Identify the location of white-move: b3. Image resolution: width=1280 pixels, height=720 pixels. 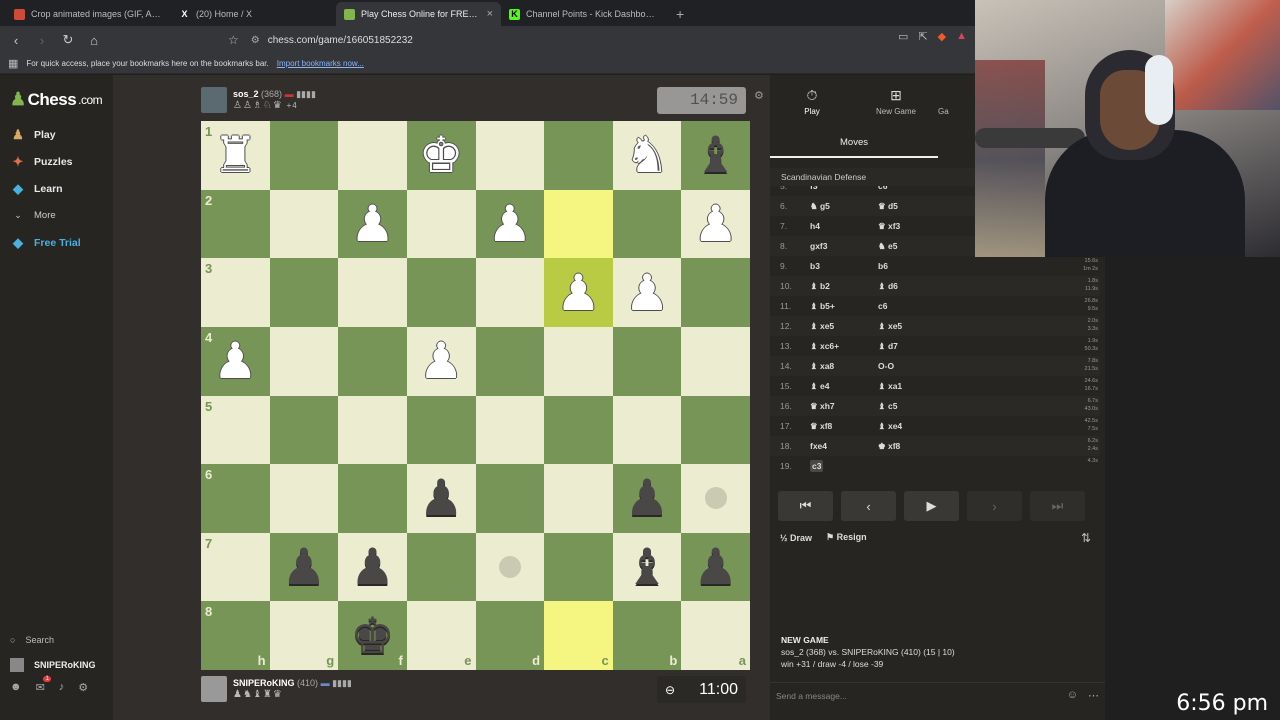
(844, 266).